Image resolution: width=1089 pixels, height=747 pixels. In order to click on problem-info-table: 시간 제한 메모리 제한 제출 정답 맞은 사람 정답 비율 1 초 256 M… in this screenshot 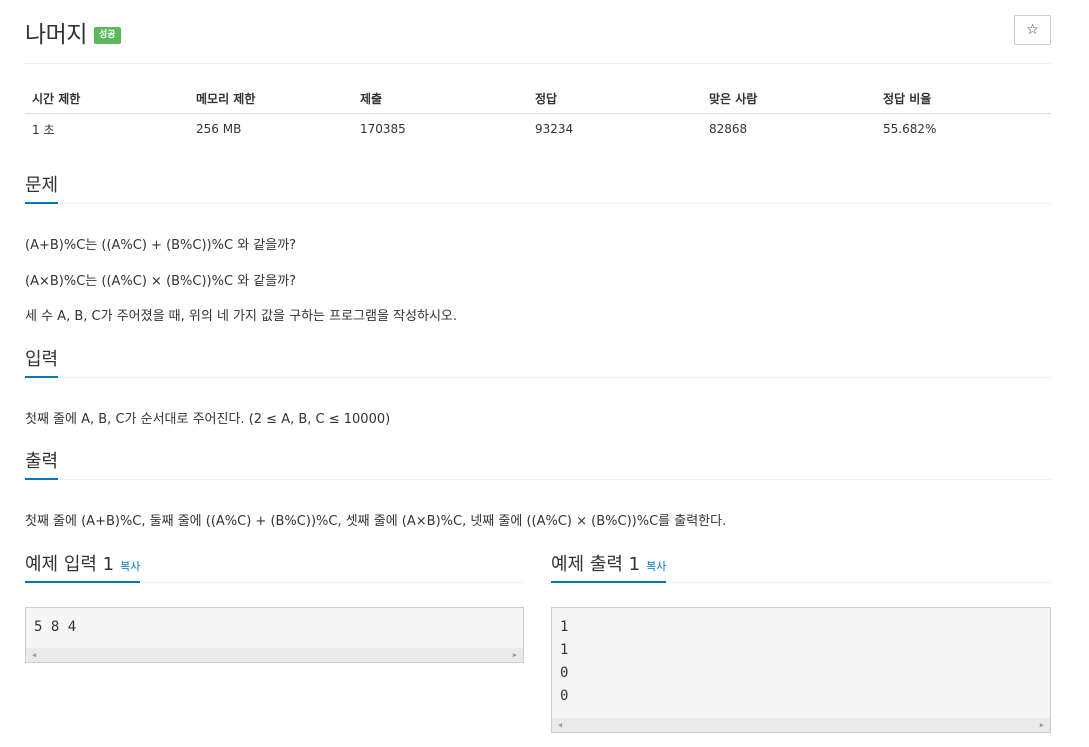, I will do `click(538, 114)`.